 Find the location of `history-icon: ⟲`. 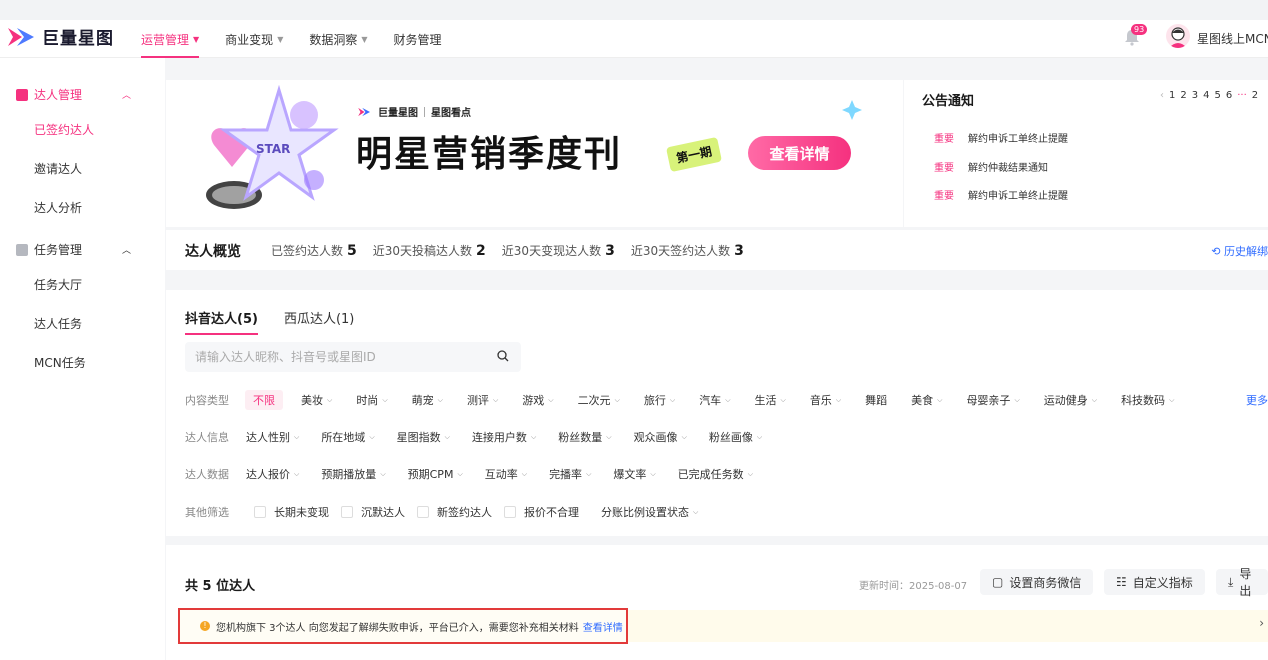

history-icon: ⟲ is located at coordinates (1217, 251).